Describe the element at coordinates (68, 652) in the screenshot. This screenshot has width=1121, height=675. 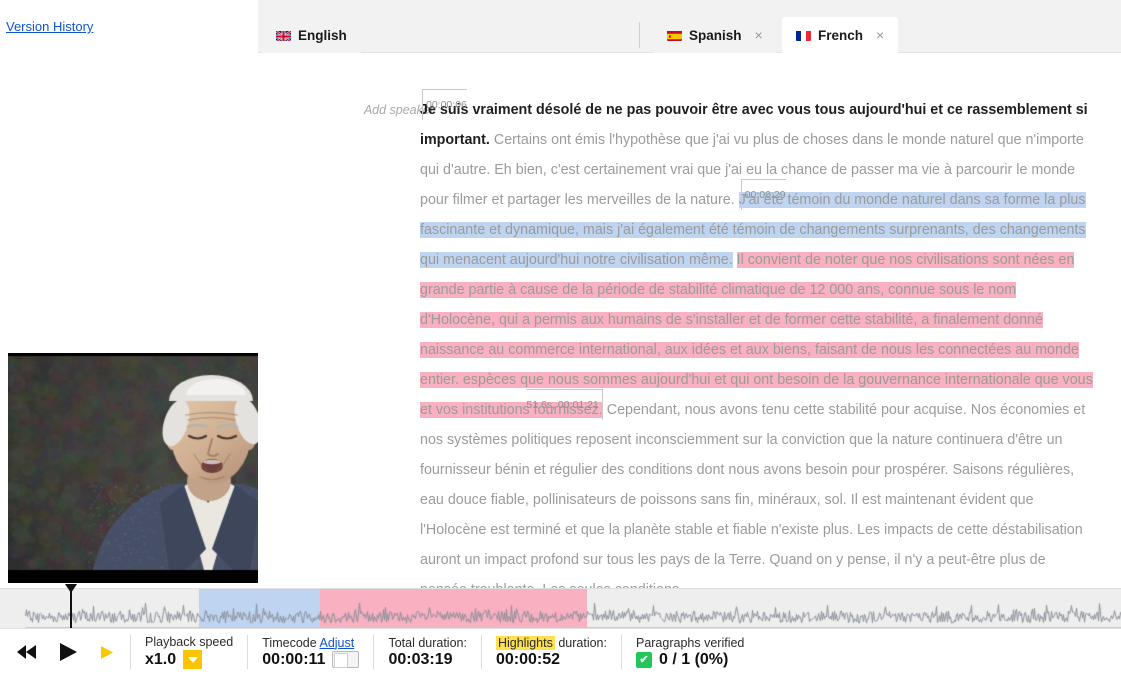
I see `play-icon` at that location.